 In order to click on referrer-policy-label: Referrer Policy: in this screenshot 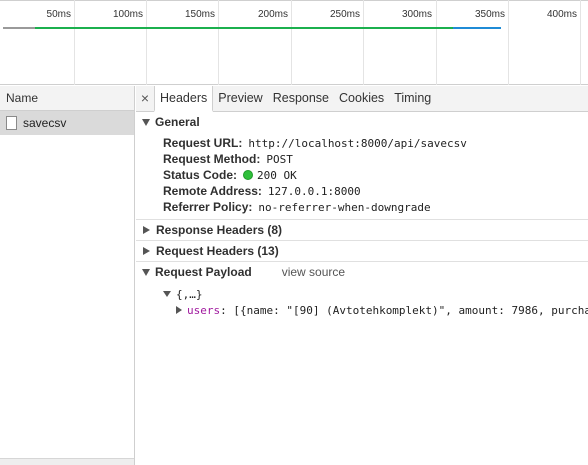, I will do `click(208, 207)`.